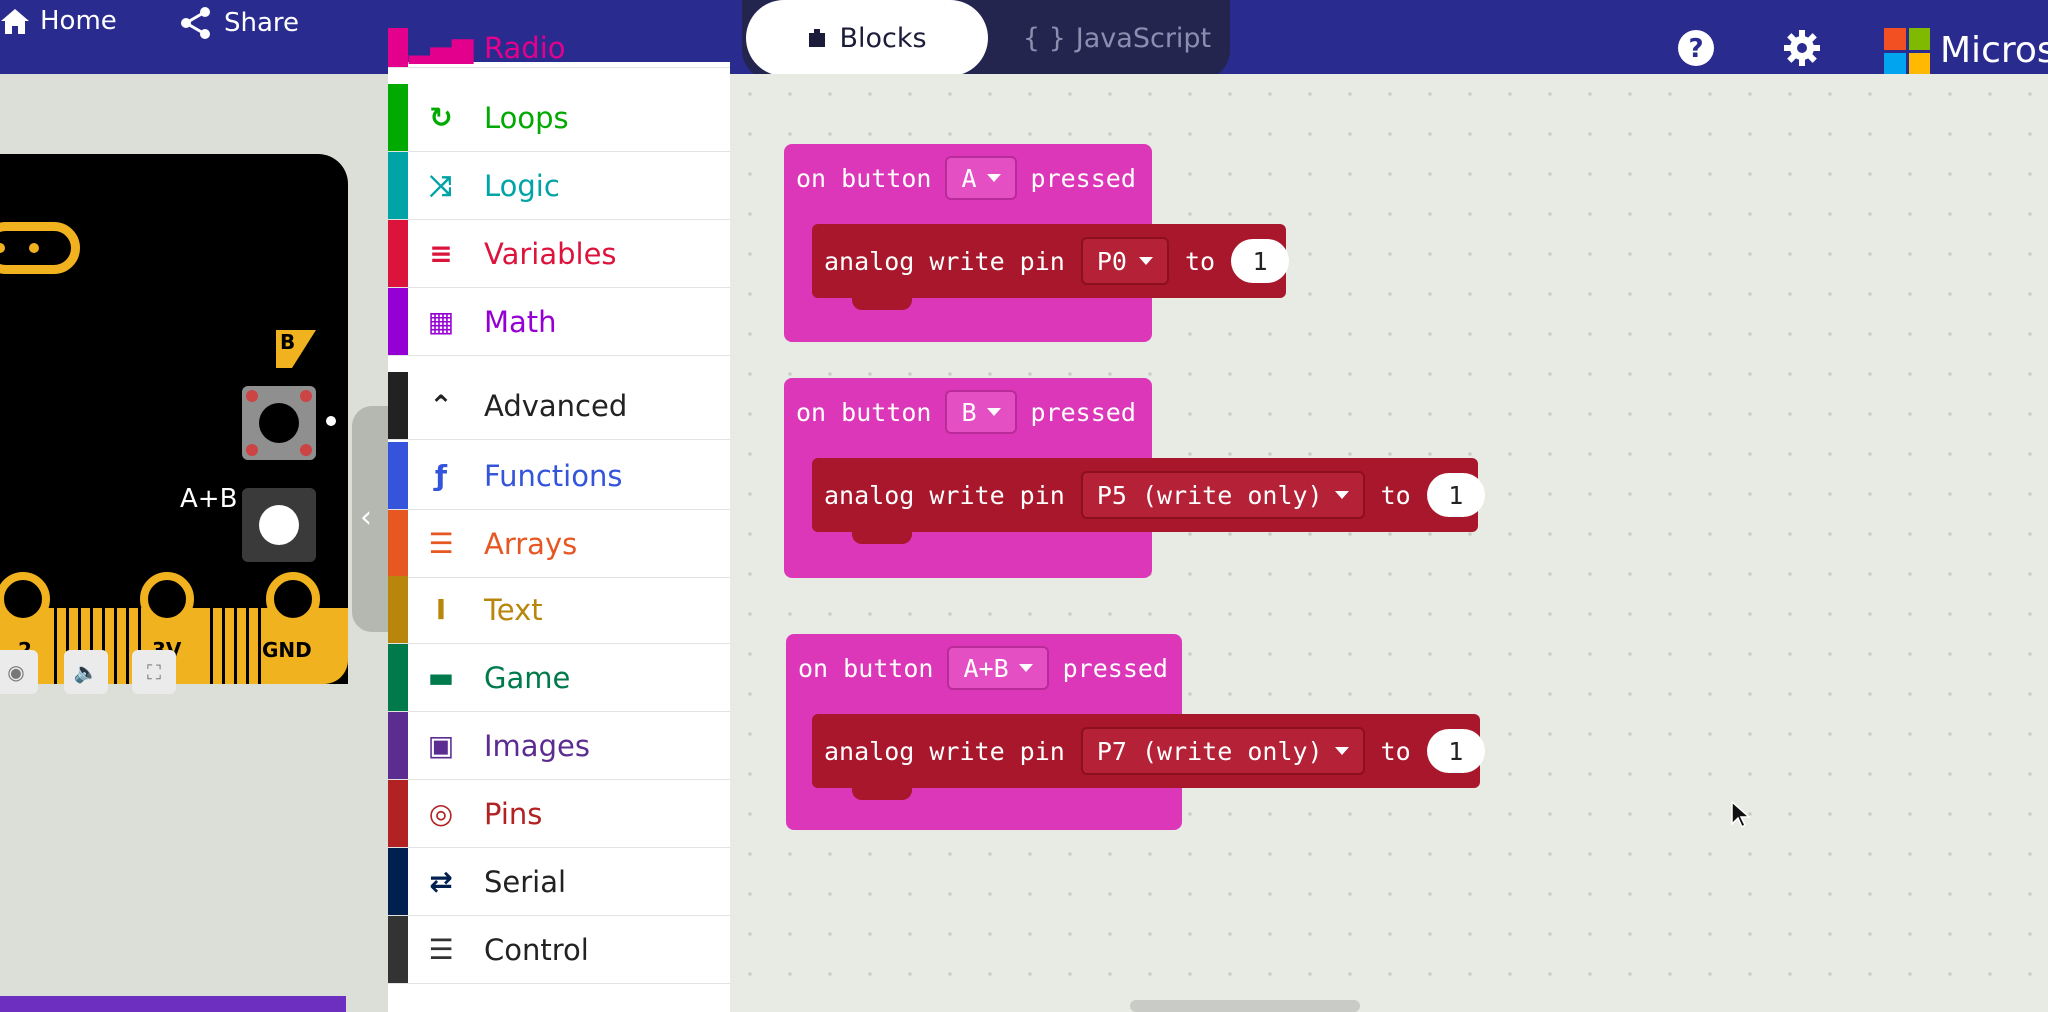 The width and height of the screenshot is (2048, 1012). What do you see at coordinates (522, 185) in the screenshot?
I see `toolbox-item-label: Logic` at bounding box center [522, 185].